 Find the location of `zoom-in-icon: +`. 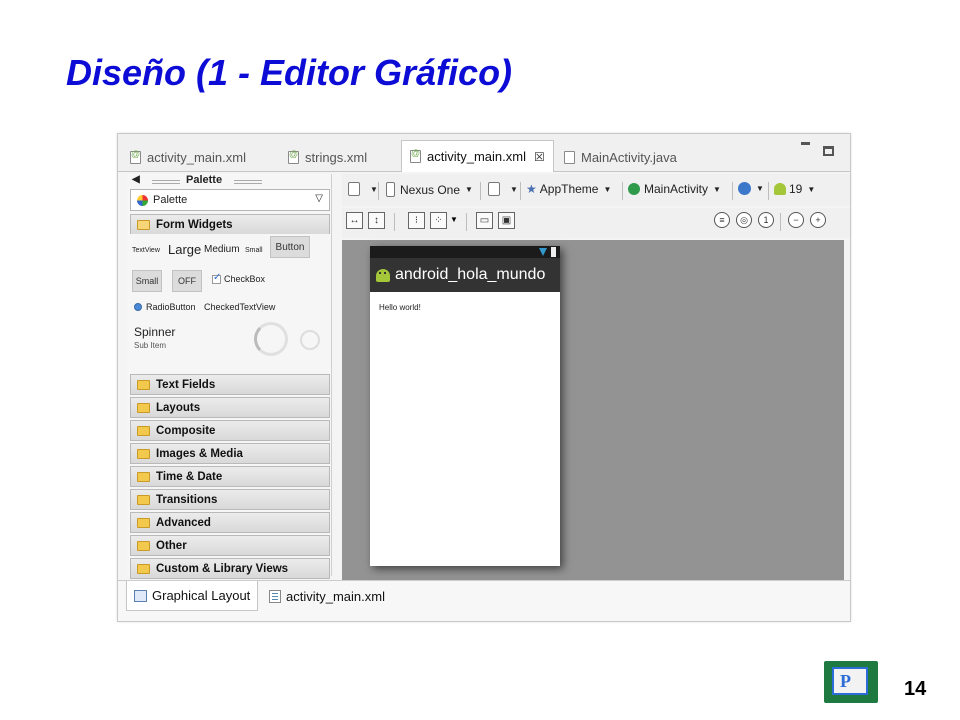

zoom-in-icon: + is located at coordinates (818, 220).